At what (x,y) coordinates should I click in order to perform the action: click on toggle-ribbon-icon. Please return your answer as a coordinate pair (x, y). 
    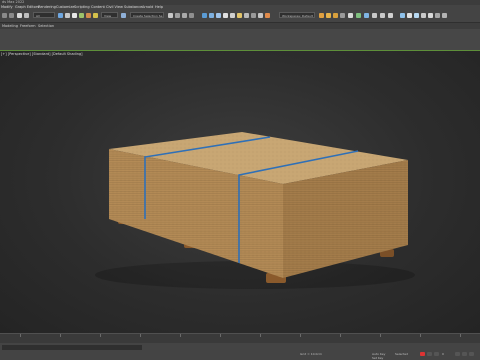
    Looking at the image, I should click on (225, 15).